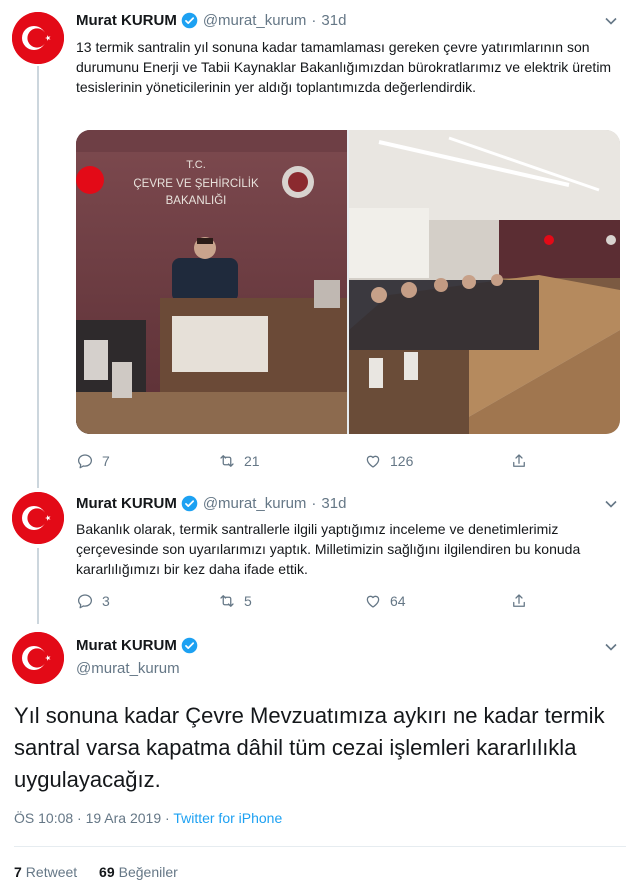 The height and width of the screenshot is (896, 640). I want to click on retweet-label: Retweet, so click(51, 872).